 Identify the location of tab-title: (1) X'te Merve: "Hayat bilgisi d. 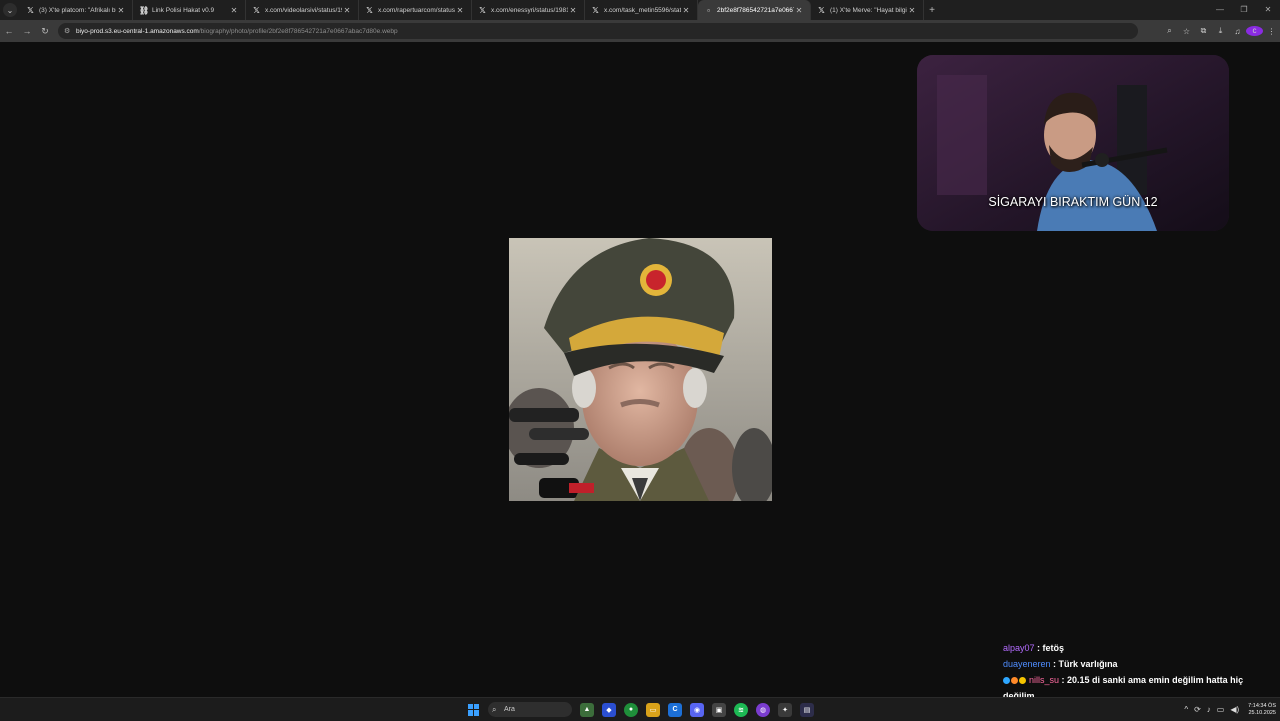
(868, 10).